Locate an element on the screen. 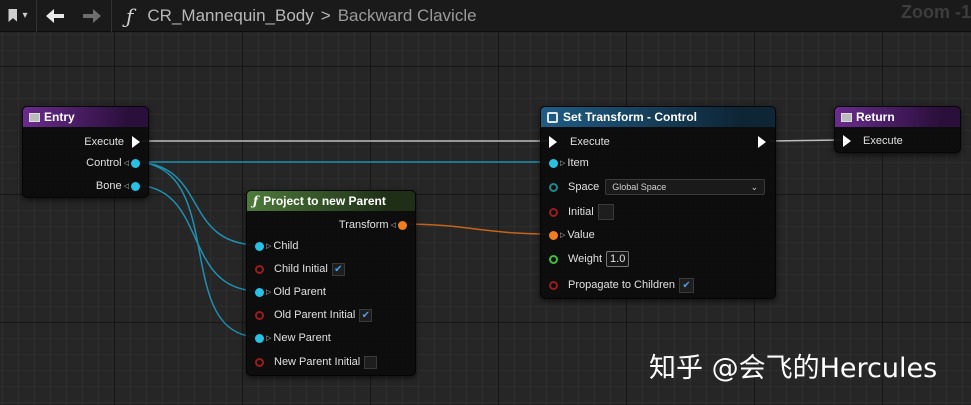 The width and height of the screenshot is (971, 405). project-child-initial-pin: Child Initial ✔ is located at coordinates (300, 269).